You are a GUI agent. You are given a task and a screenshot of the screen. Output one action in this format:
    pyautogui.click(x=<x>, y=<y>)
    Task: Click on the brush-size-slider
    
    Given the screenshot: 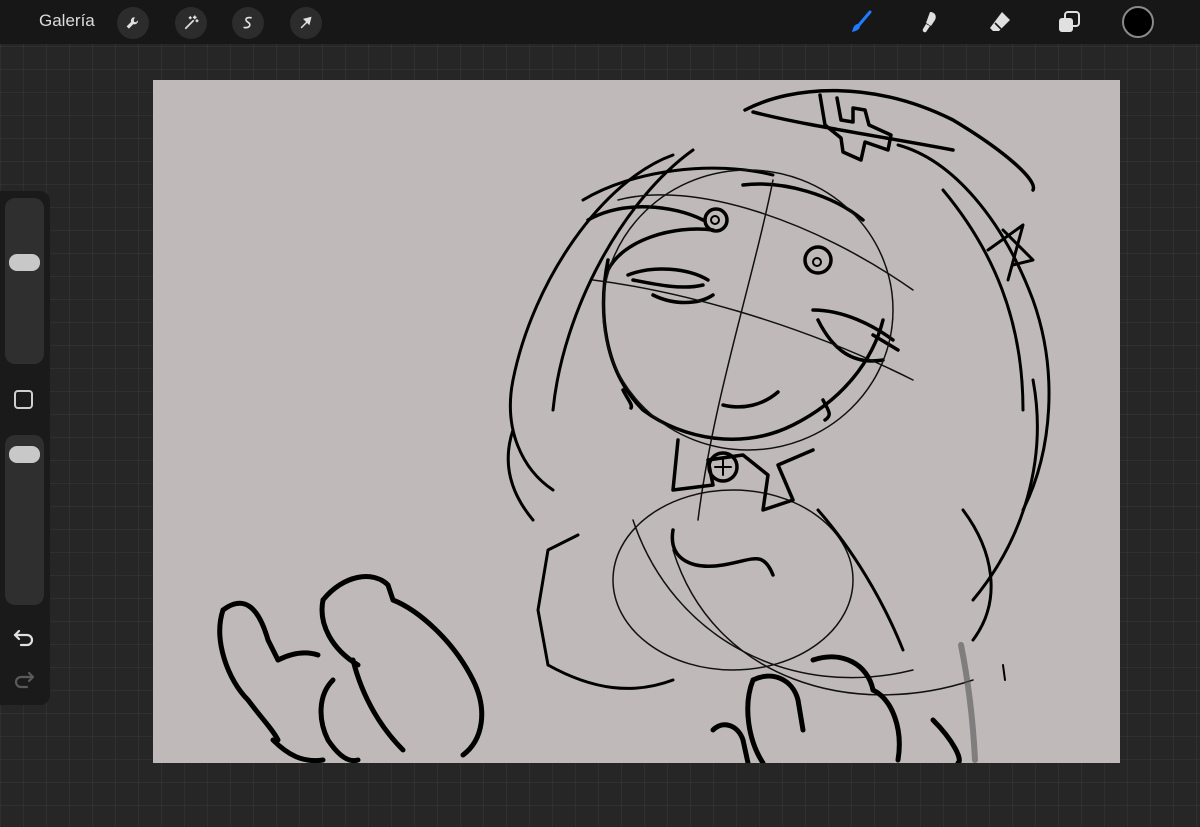 What is the action you would take?
    pyautogui.click(x=24, y=281)
    